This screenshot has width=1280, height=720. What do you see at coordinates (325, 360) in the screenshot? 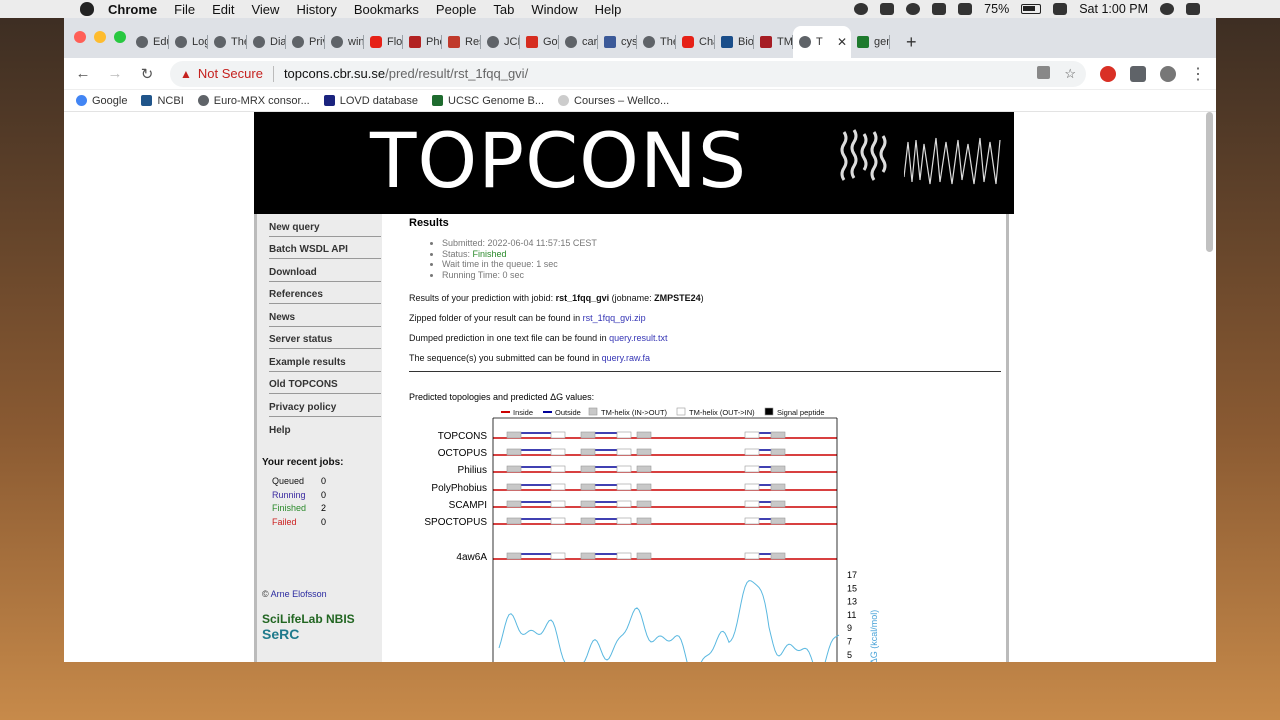
I see `sidebar-item-example-results: Example results` at bounding box center [325, 360].